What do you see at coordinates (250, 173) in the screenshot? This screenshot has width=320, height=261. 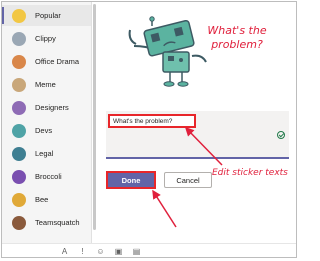 I see `edit-sticker-texts-annotation: Edit sticker texts` at bounding box center [250, 173].